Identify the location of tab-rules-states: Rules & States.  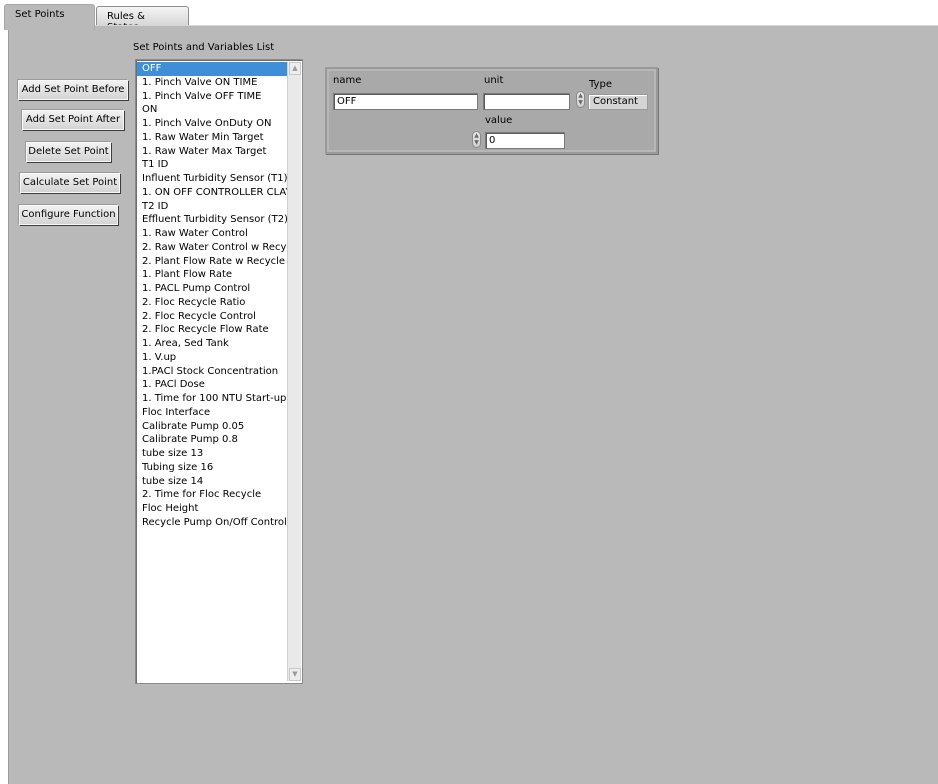
(142, 19).